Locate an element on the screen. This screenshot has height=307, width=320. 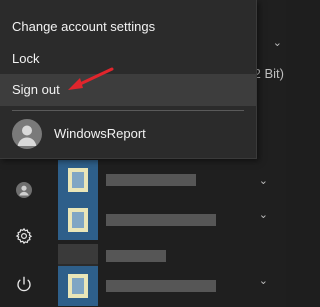
rail-settings-button is located at coordinates (24, 236).